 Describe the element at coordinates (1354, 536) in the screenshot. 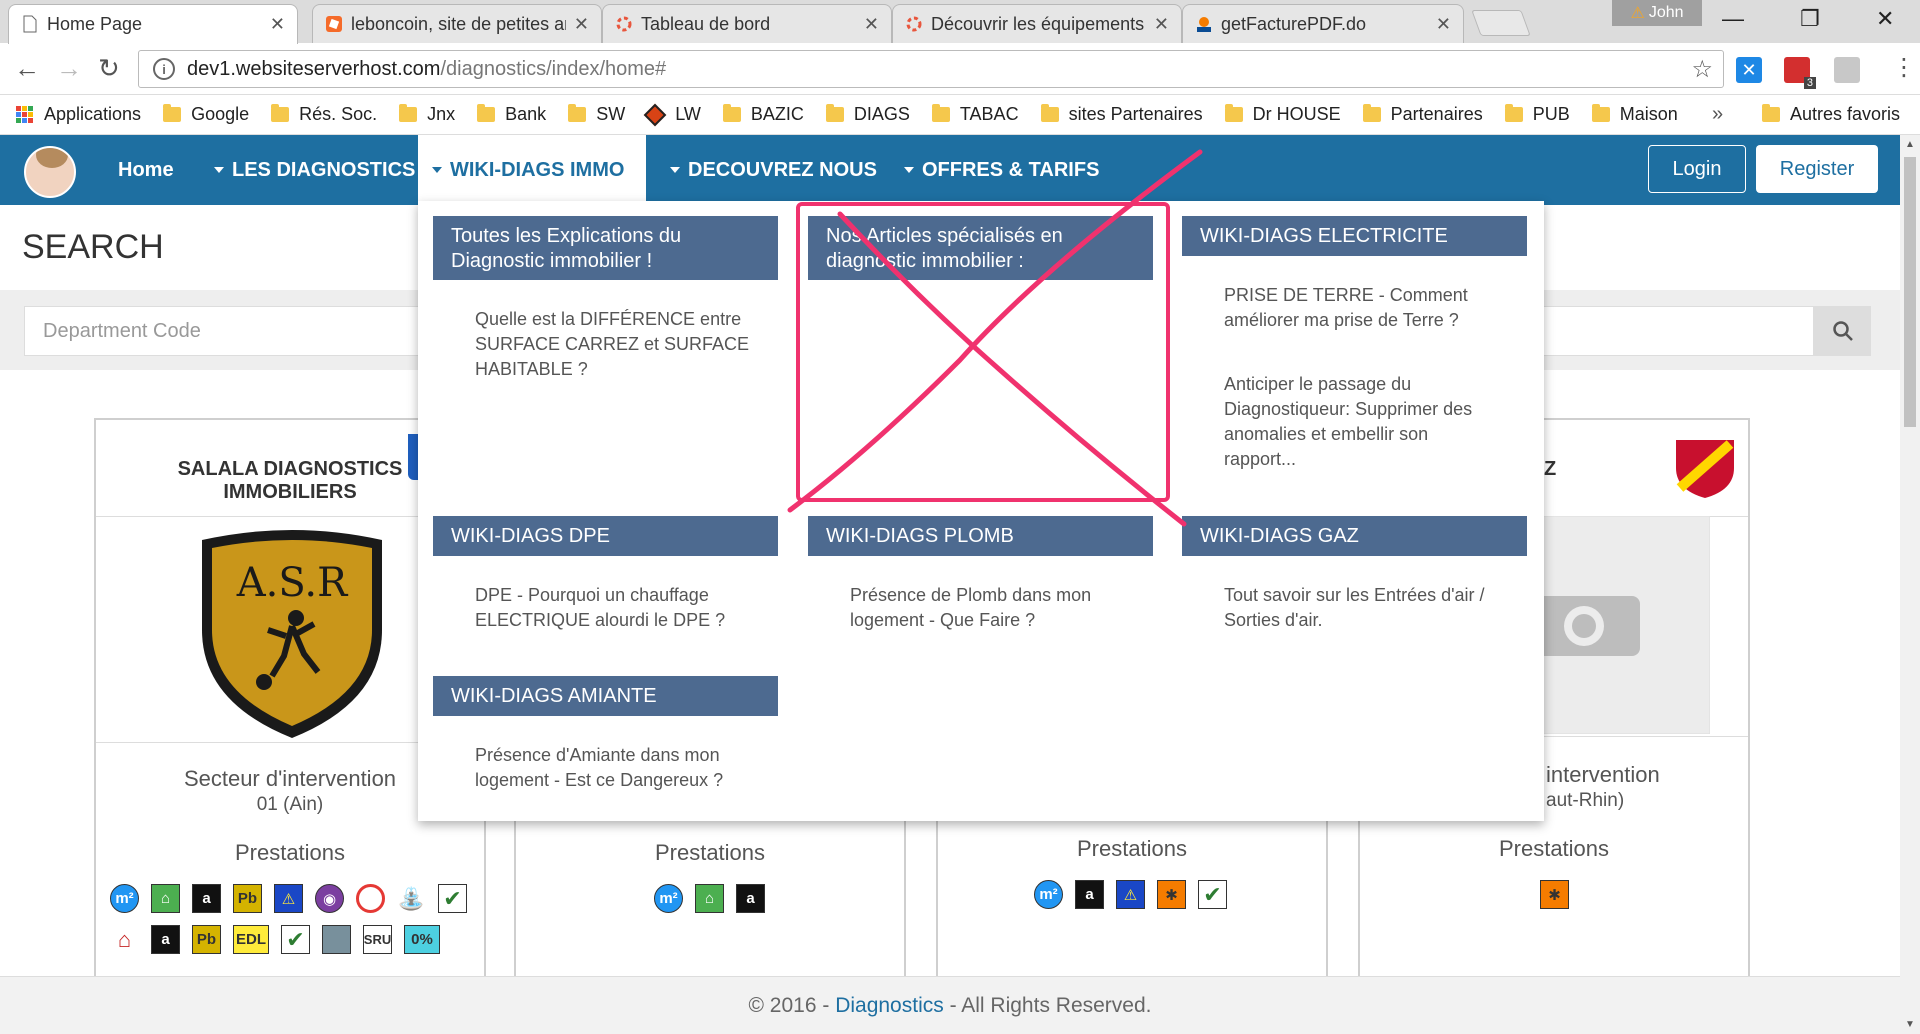

I see `menu-section-header: WIKI-DIAGS GAZ` at that location.